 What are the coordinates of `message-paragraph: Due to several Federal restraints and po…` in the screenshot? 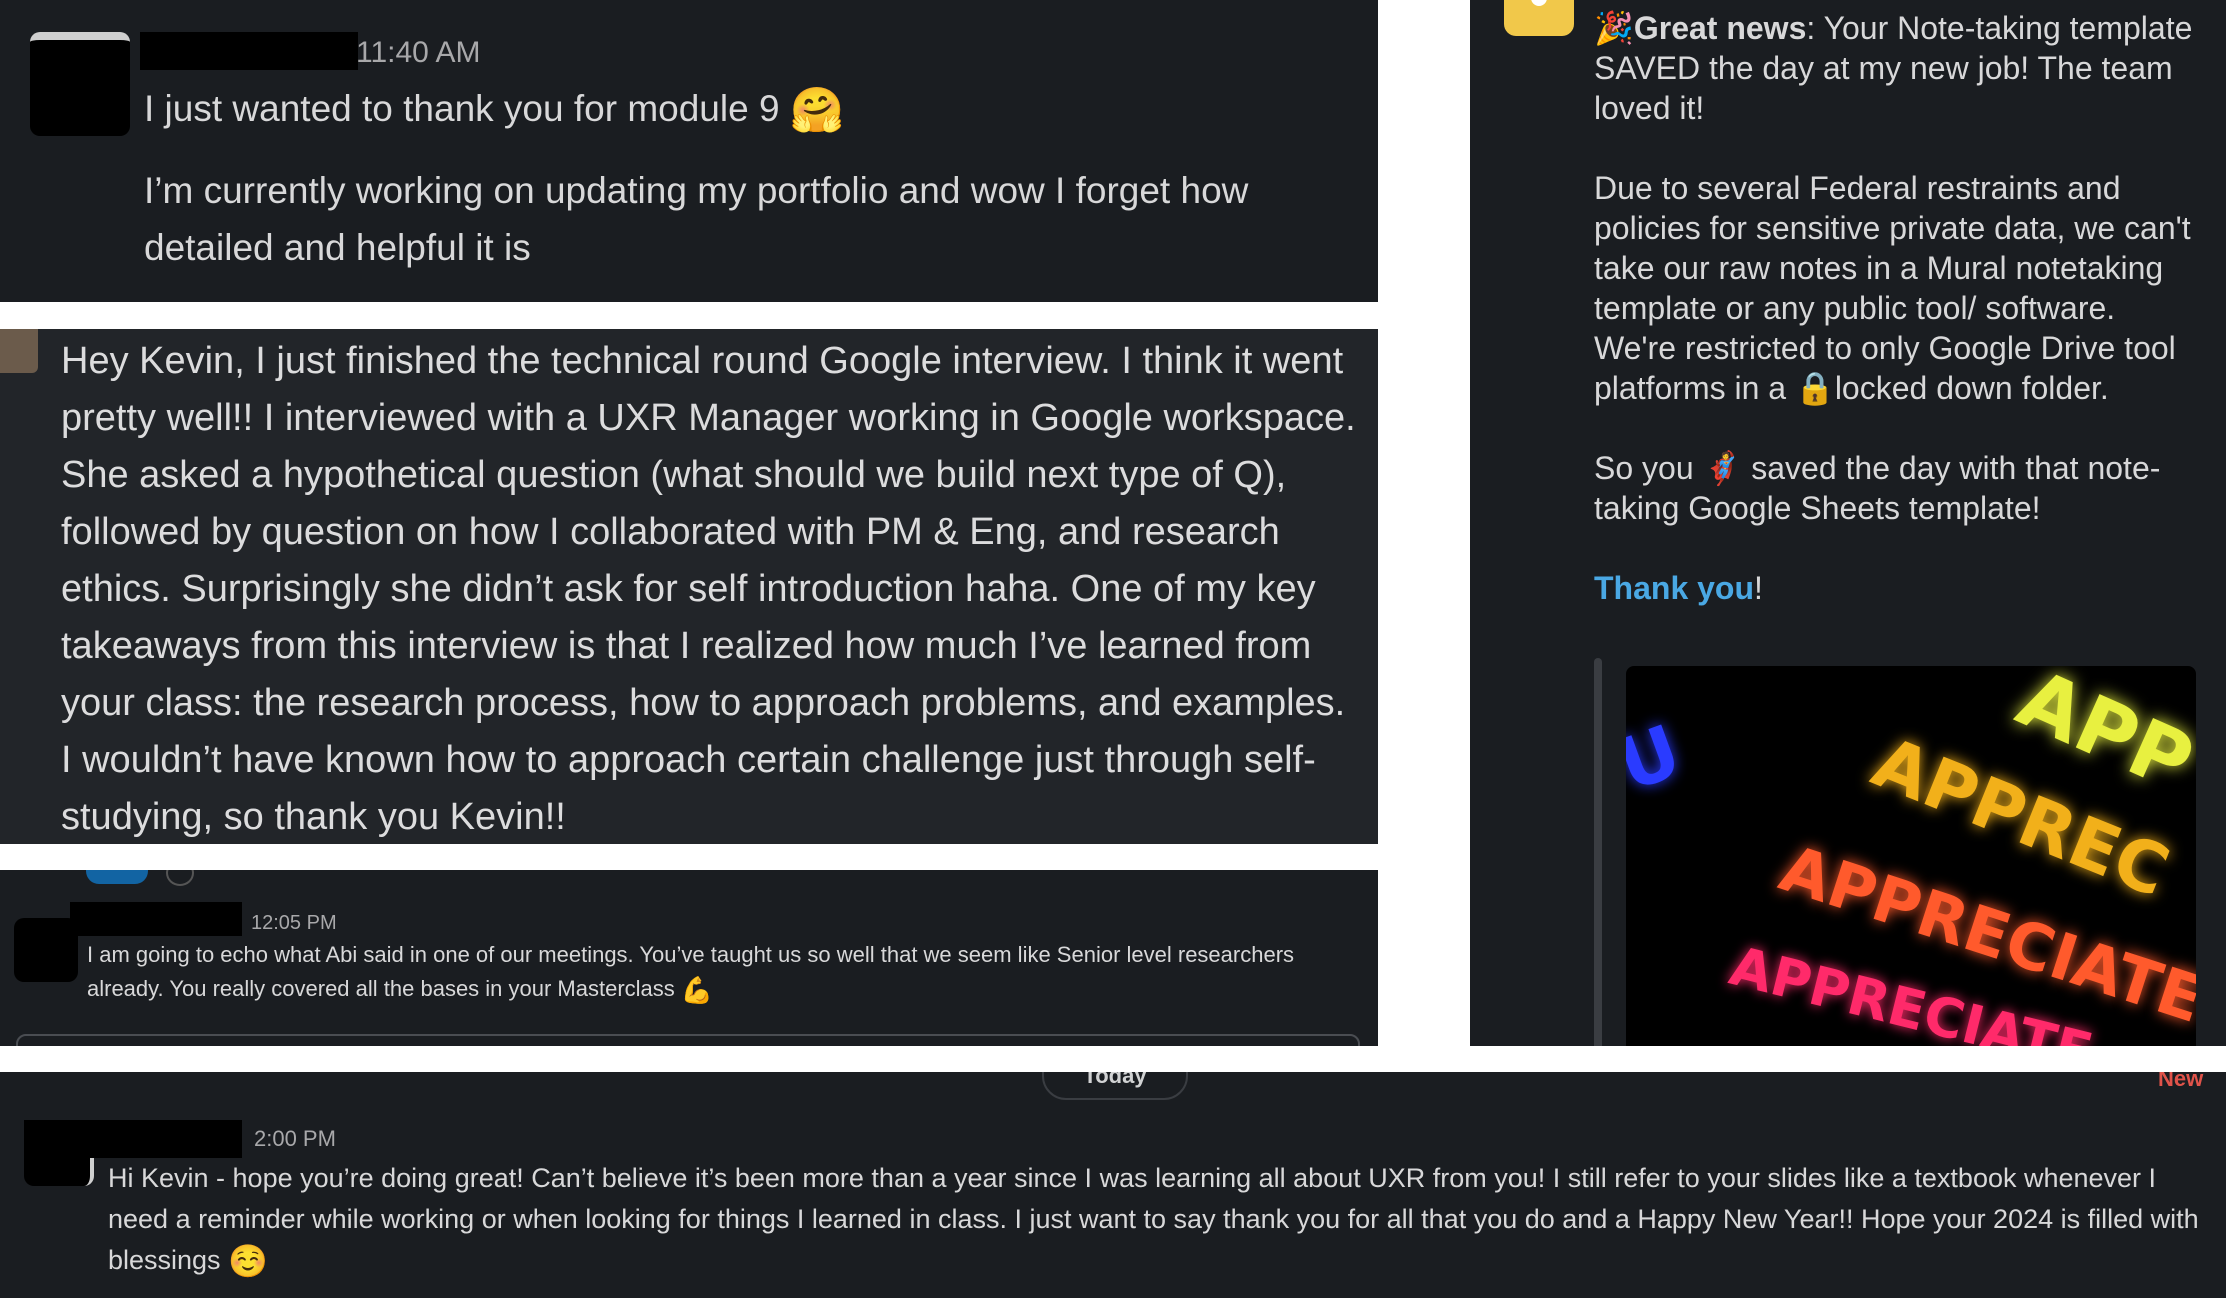 It's located at (1899, 288).